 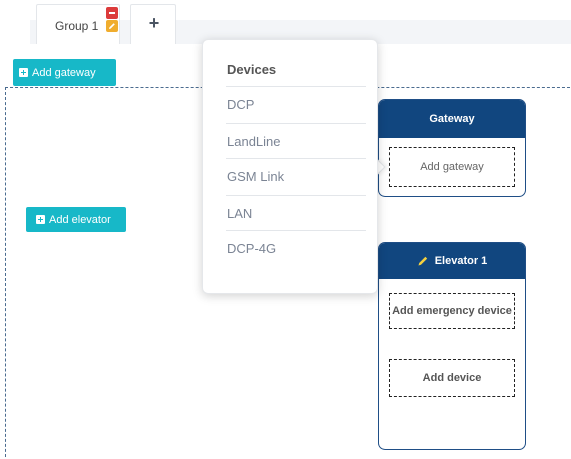 I want to click on add-gateway-label: Add gateway, so click(x=64, y=72).